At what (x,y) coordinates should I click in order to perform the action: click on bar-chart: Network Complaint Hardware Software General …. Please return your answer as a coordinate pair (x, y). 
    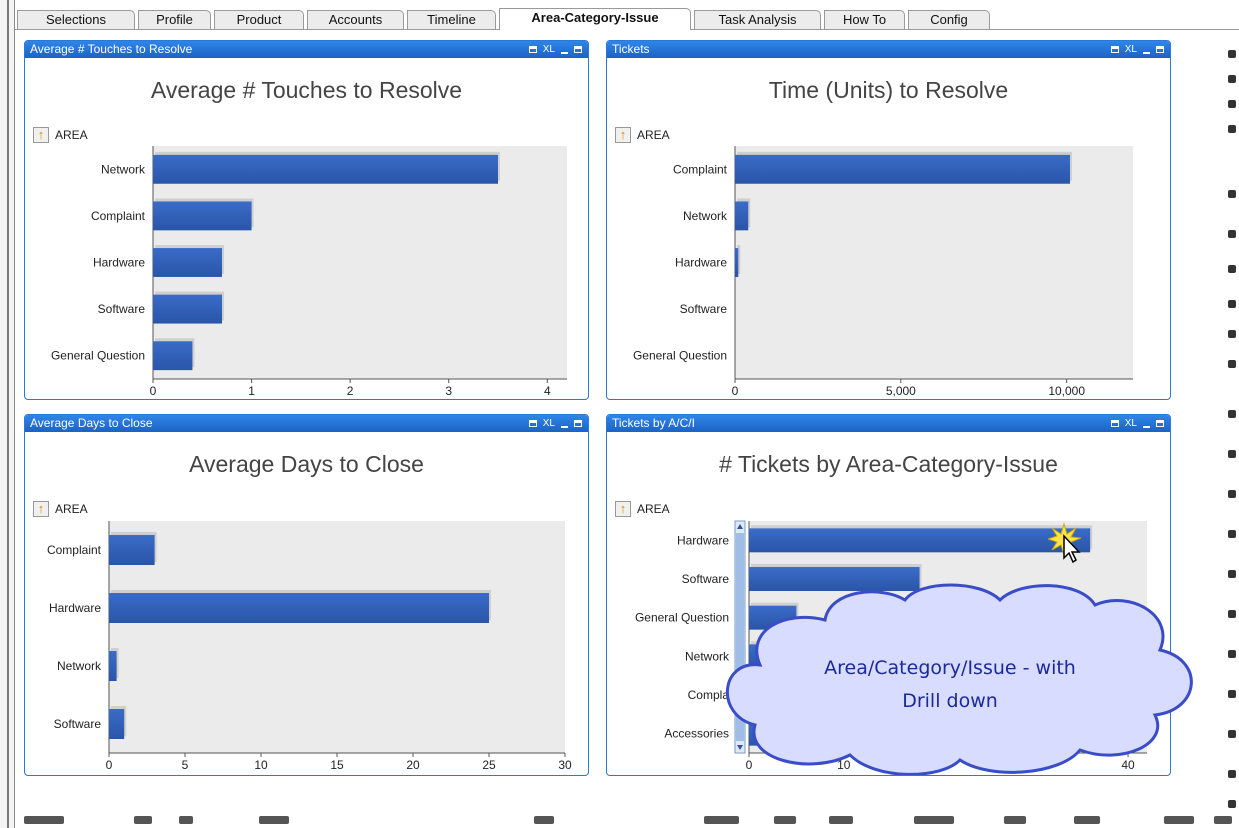
    Looking at the image, I should click on (309, 272).